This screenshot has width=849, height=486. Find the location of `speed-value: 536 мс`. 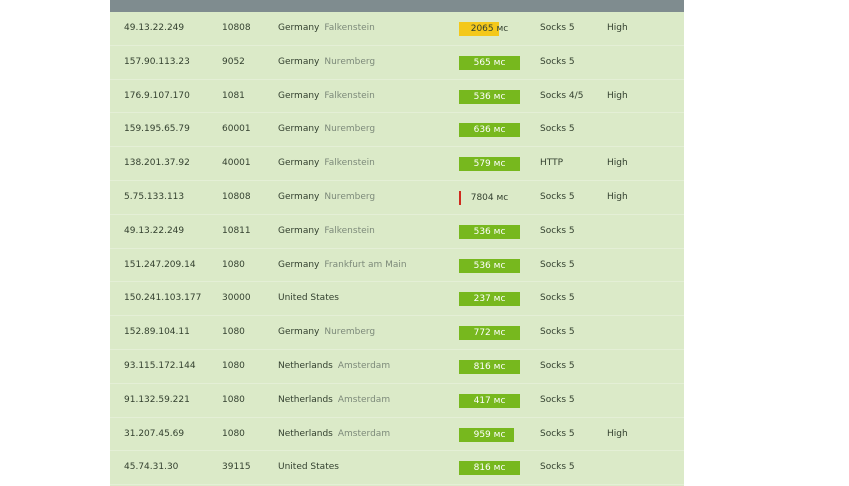

speed-value: 536 мс is located at coordinates (489, 231).